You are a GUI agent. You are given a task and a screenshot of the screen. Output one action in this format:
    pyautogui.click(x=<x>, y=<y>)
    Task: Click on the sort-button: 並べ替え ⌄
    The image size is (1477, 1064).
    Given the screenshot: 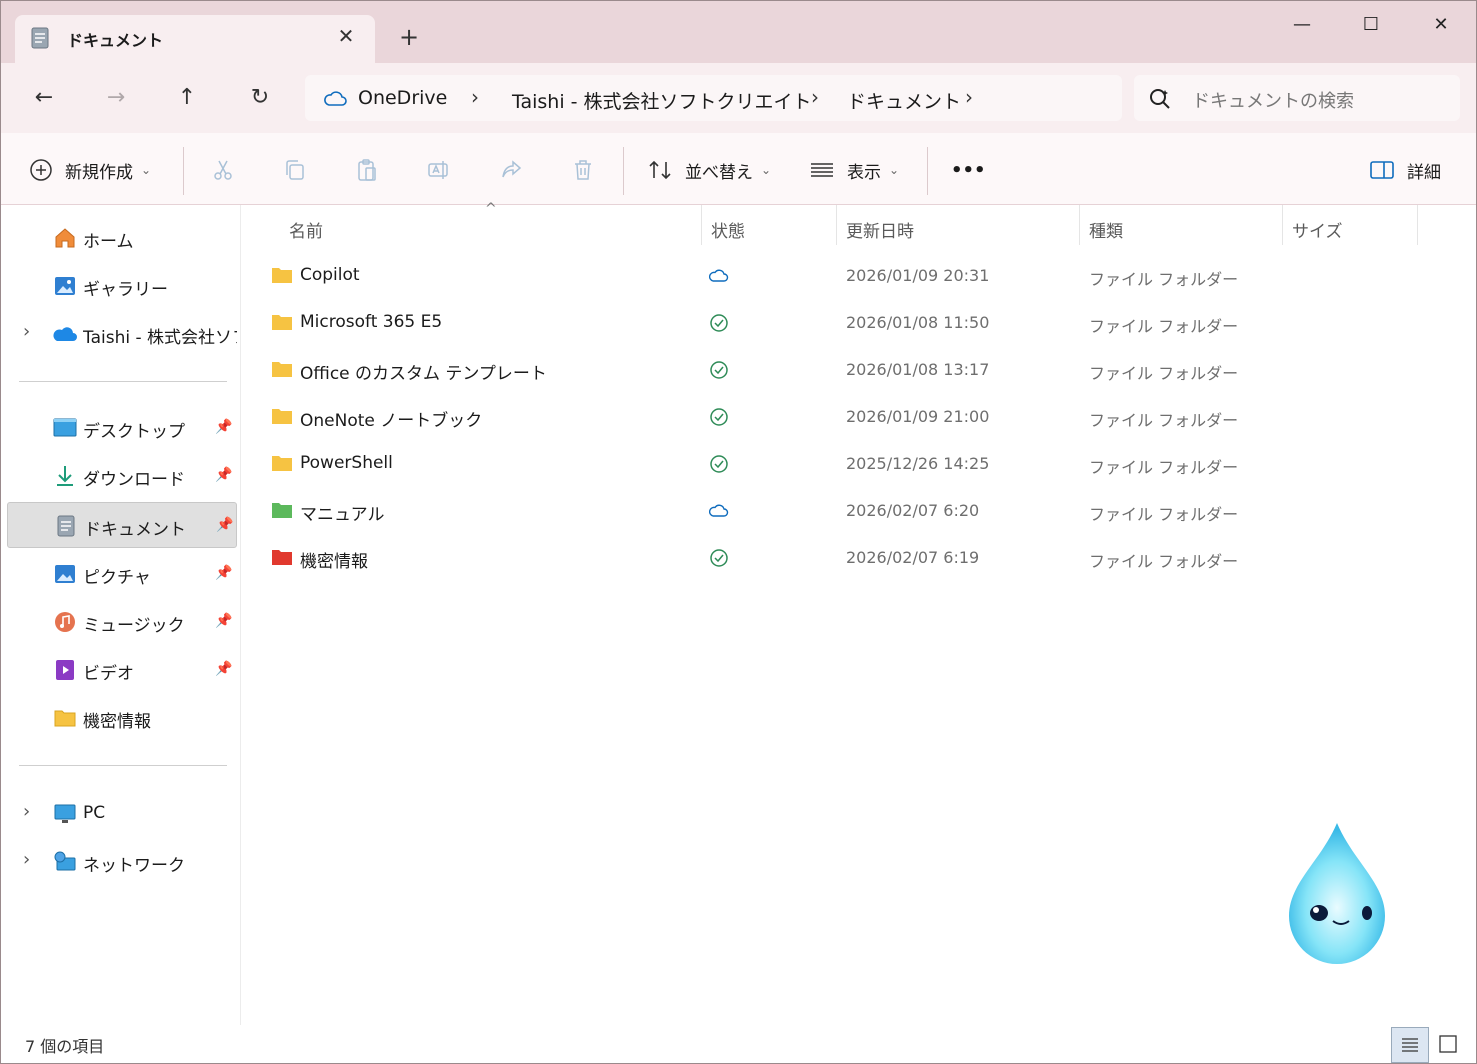 What is the action you would take?
    pyautogui.click(x=709, y=170)
    